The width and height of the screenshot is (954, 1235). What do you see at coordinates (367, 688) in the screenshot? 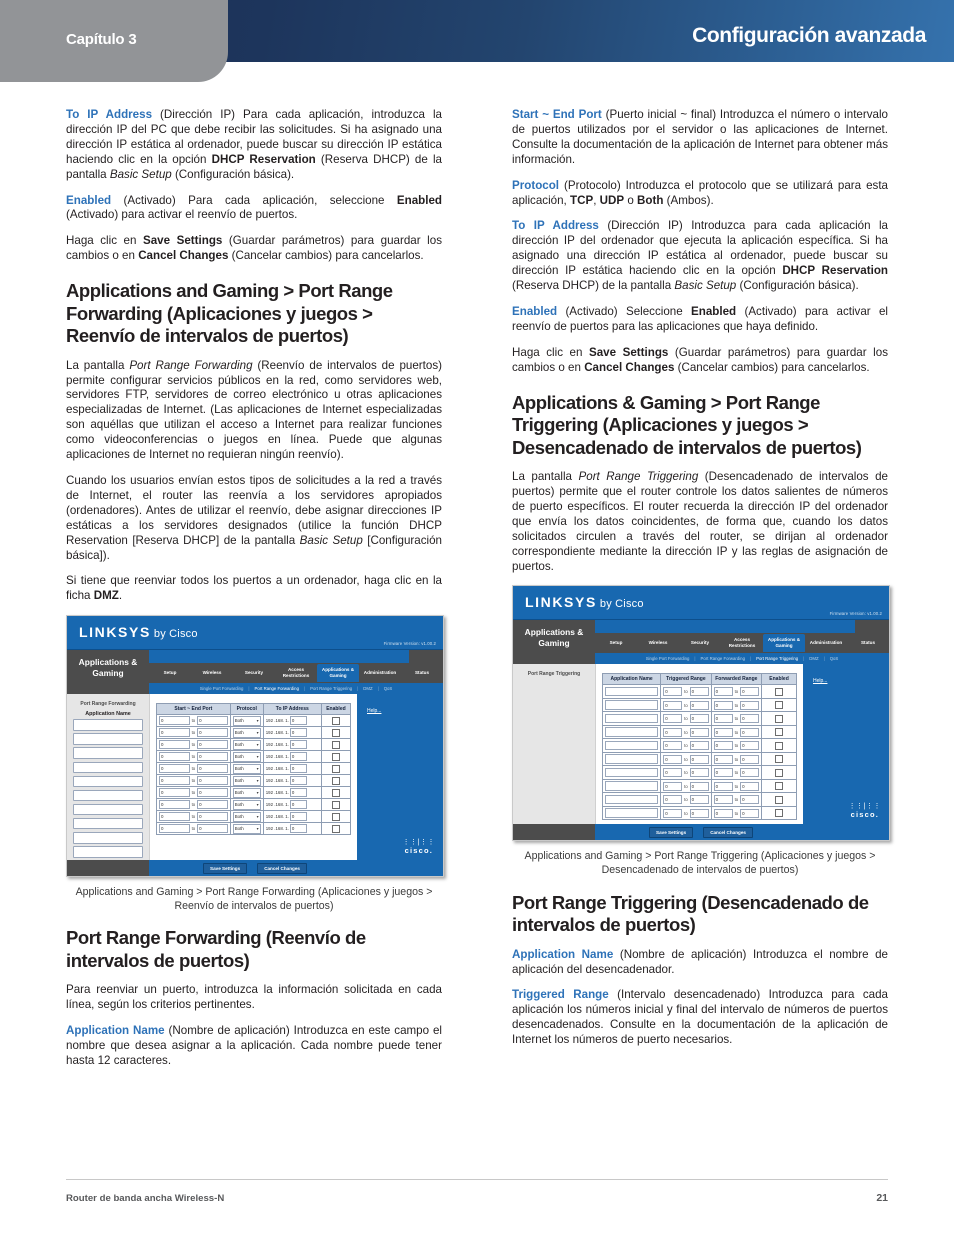
I see `subtab-dmz: DMZ` at bounding box center [367, 688].